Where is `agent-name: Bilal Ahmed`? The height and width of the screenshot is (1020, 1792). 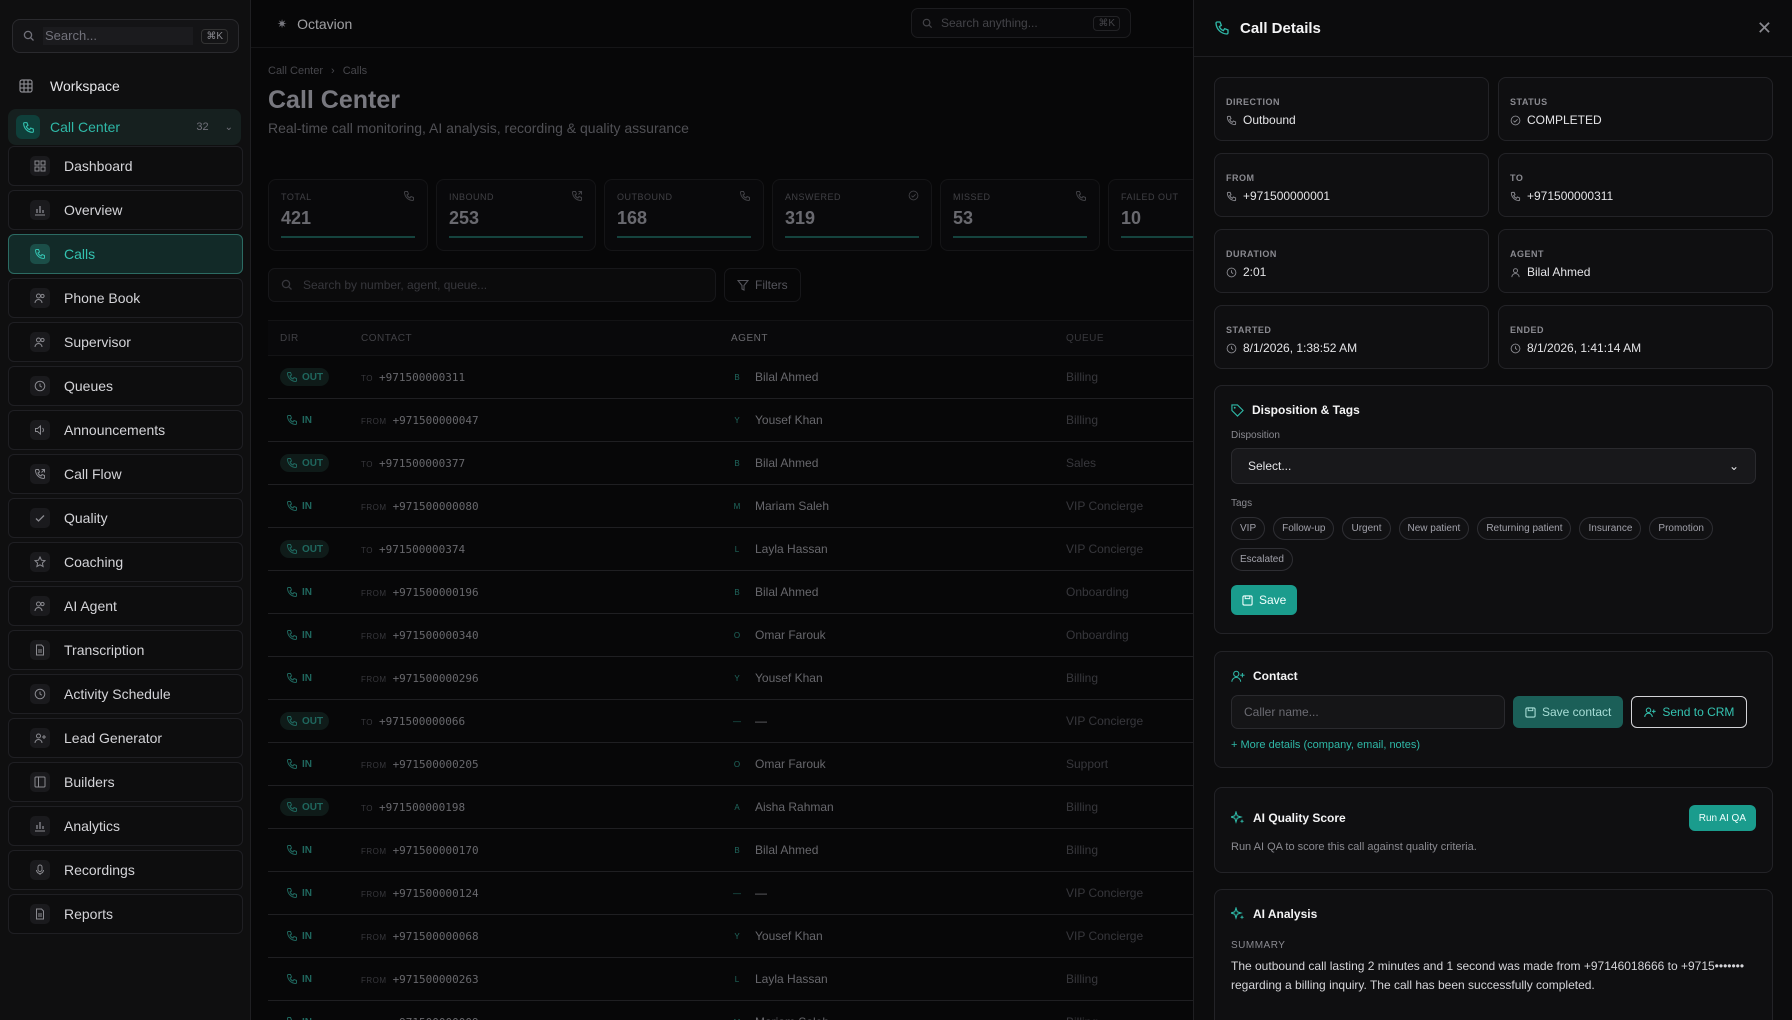 agent-name: Bilal Ahmed is located at coordinates (787, 463).